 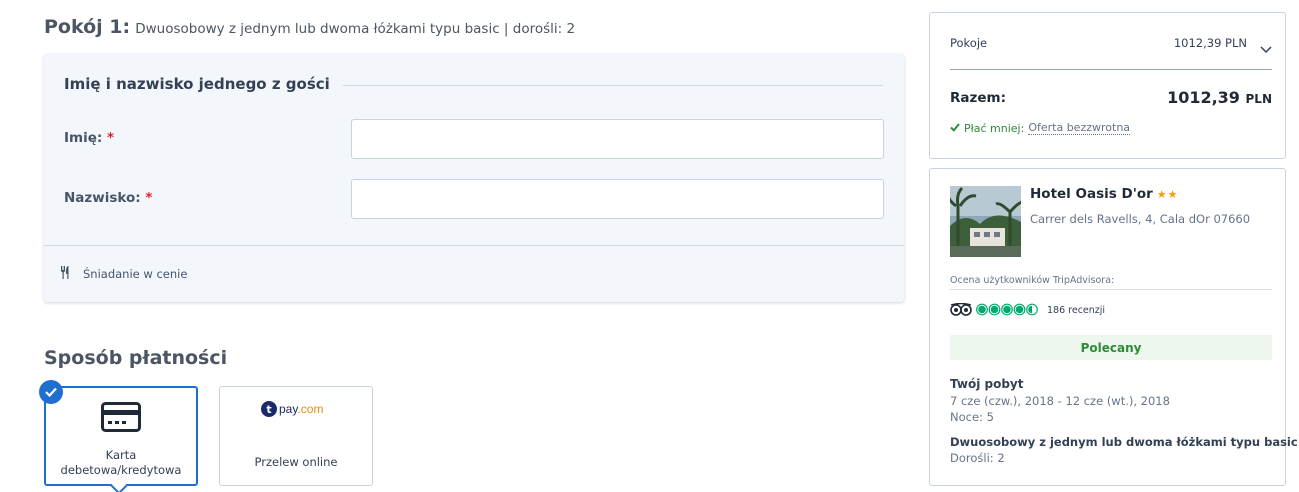 I want to click on tripadvisor-rating: 186 recenzji, so click(x=1027, y=310).